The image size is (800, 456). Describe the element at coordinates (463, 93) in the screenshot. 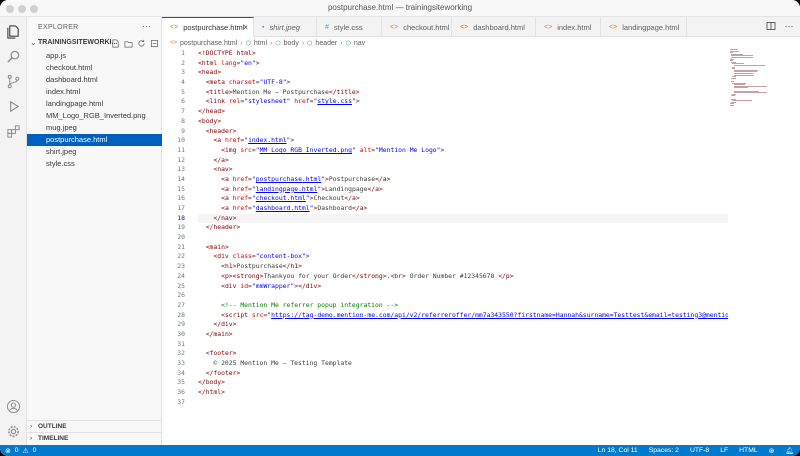

I see `code-line: <title>Mention Me – Postpurchase</title>` at that location.